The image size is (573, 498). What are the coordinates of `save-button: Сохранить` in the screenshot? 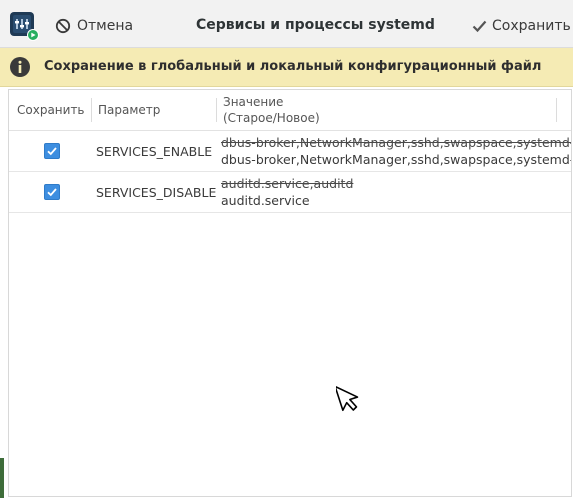 It's located at (521, 26).